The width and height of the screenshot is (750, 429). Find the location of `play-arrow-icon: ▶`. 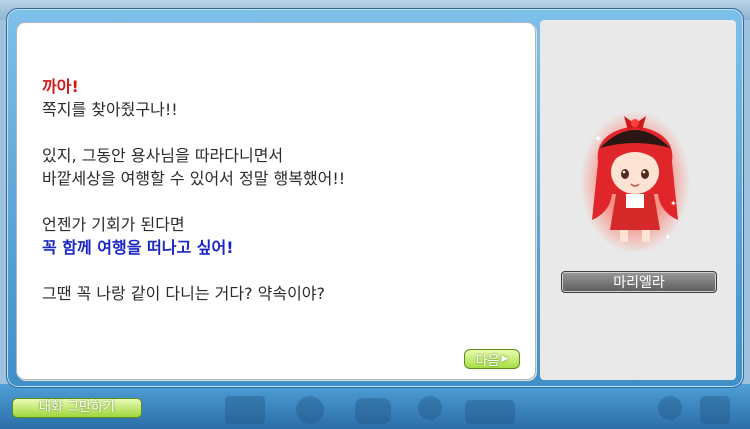

play-arrow-icon: ▶ is located at coordinates (505, 359).